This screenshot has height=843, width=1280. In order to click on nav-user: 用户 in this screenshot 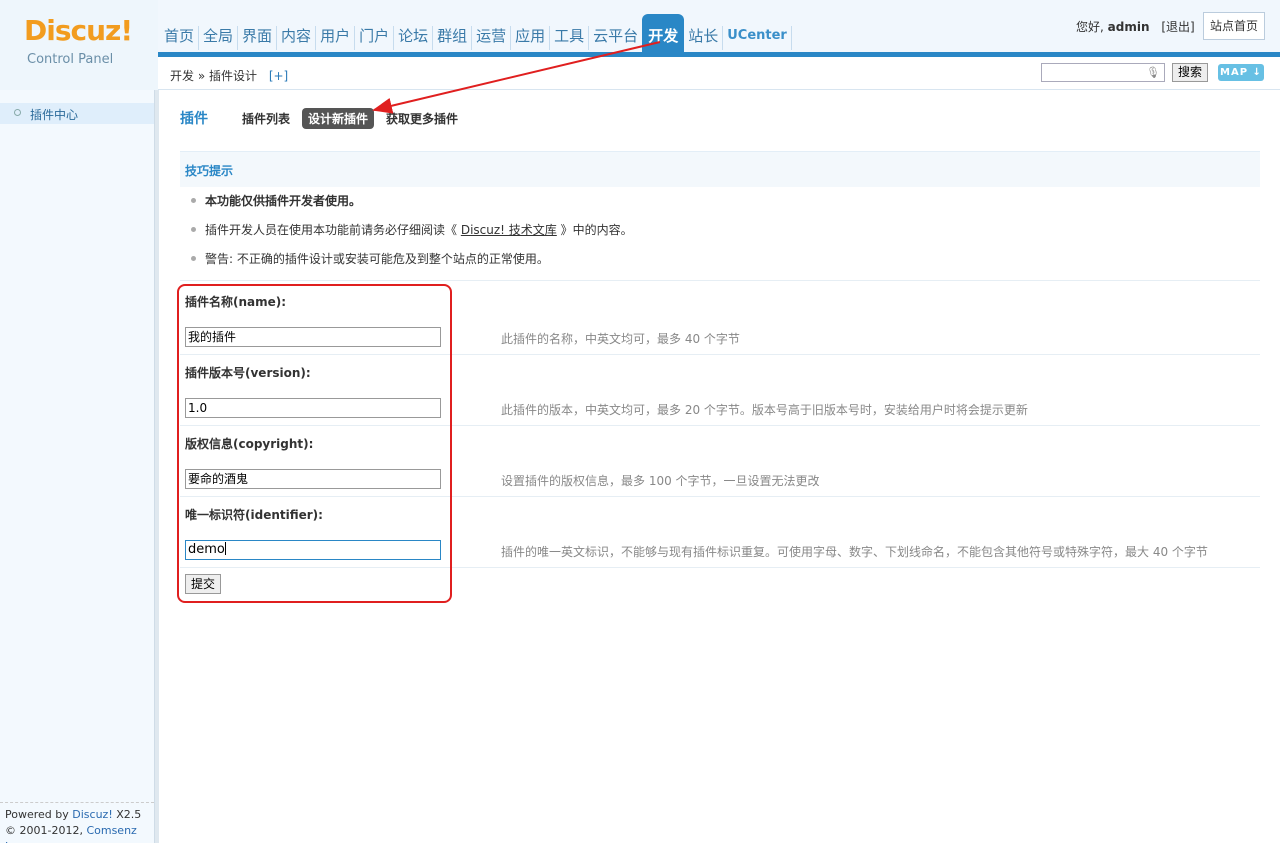, I will do `click(335, 35)`.